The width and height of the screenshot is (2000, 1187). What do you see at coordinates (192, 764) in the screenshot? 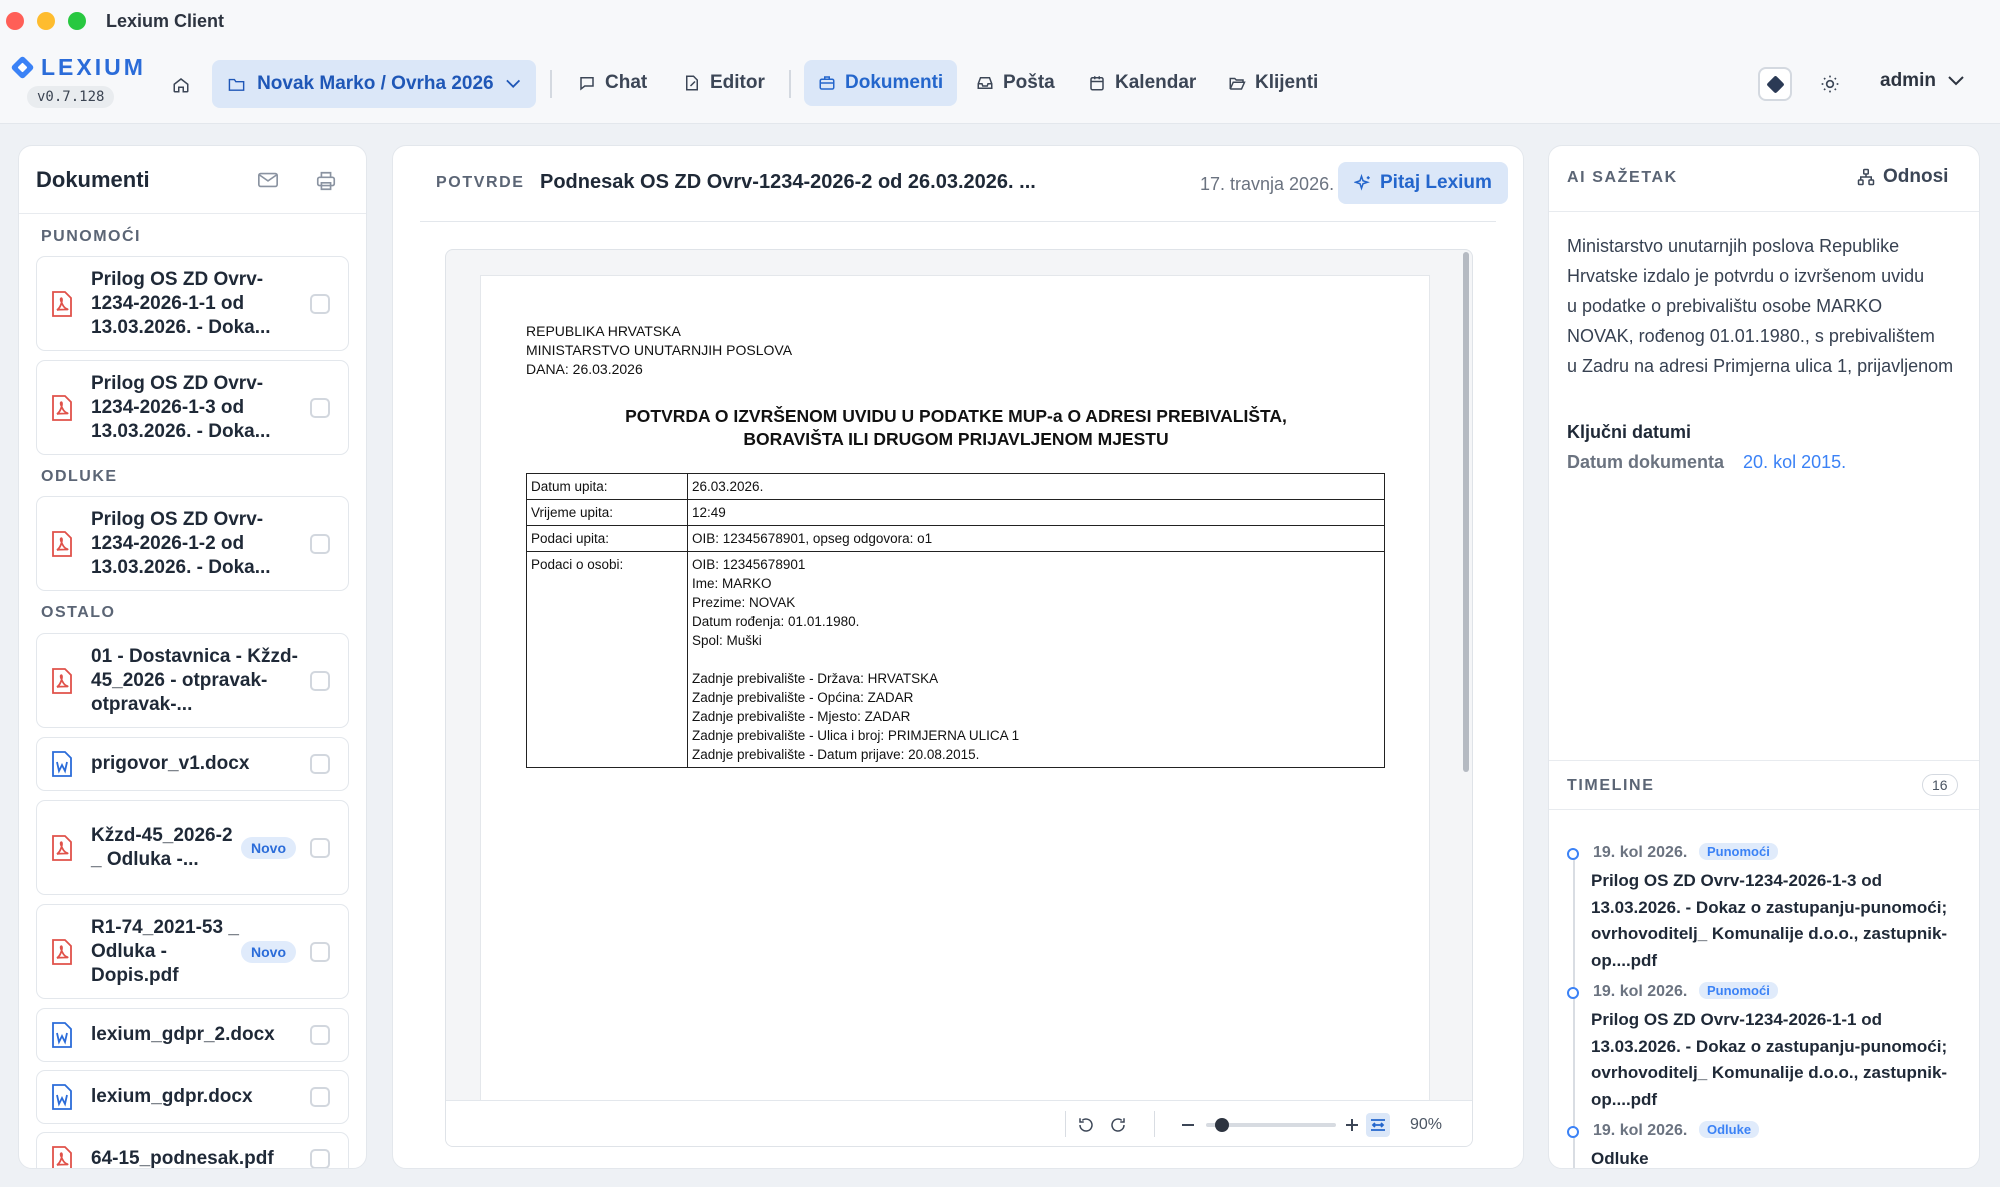
I see `document-item: prigovor_v1.docx` at bounding box center [192, 764].